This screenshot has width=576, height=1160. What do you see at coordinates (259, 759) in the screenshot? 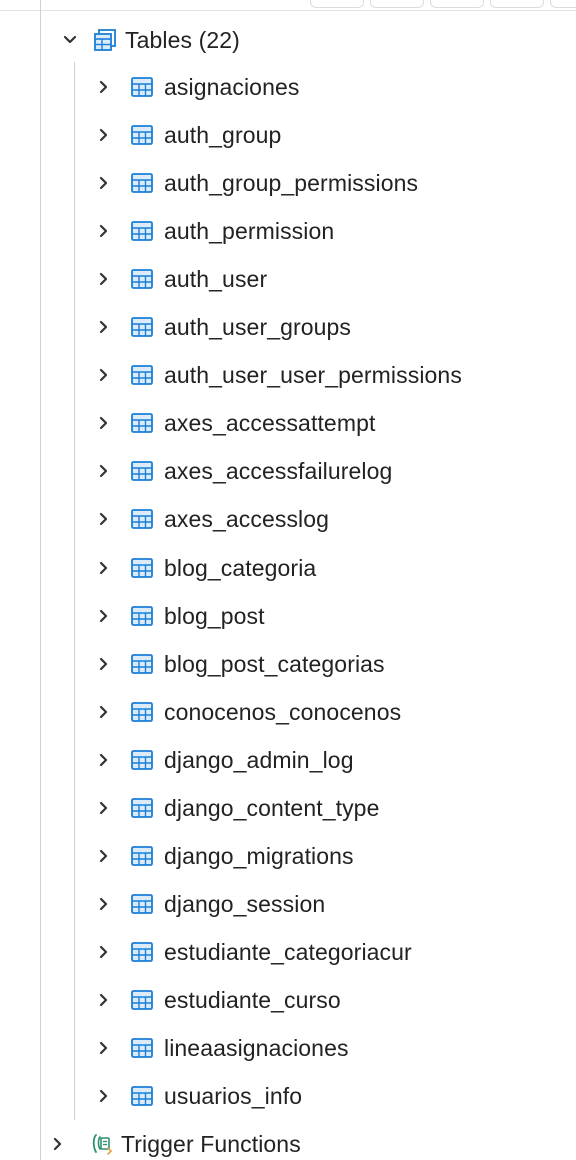
I see `table-name-label: django_admin_log` at bounding box center [259, 759].